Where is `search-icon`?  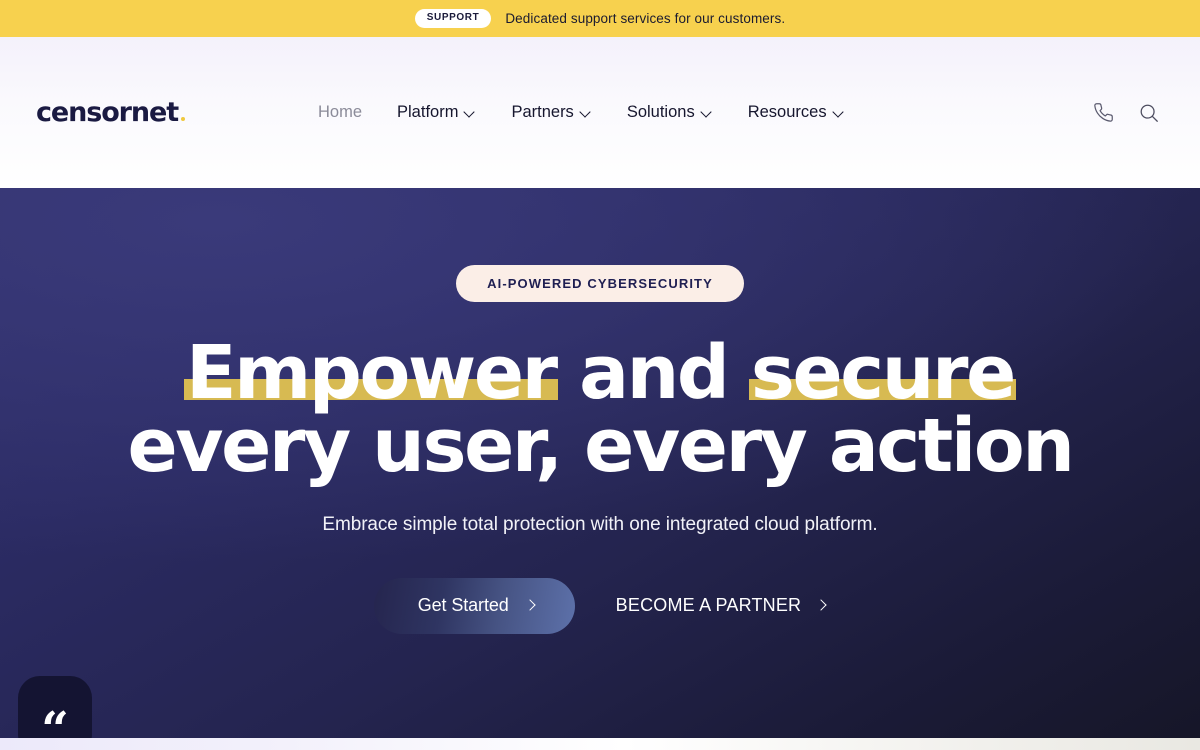
search-icon is located at coordinates (1149, 113).